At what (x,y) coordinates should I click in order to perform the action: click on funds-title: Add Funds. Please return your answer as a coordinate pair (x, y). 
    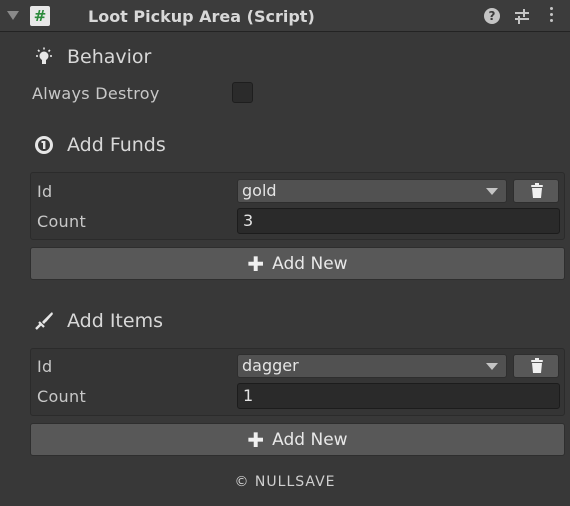
    Looking at the image, I should click on (116, 145).